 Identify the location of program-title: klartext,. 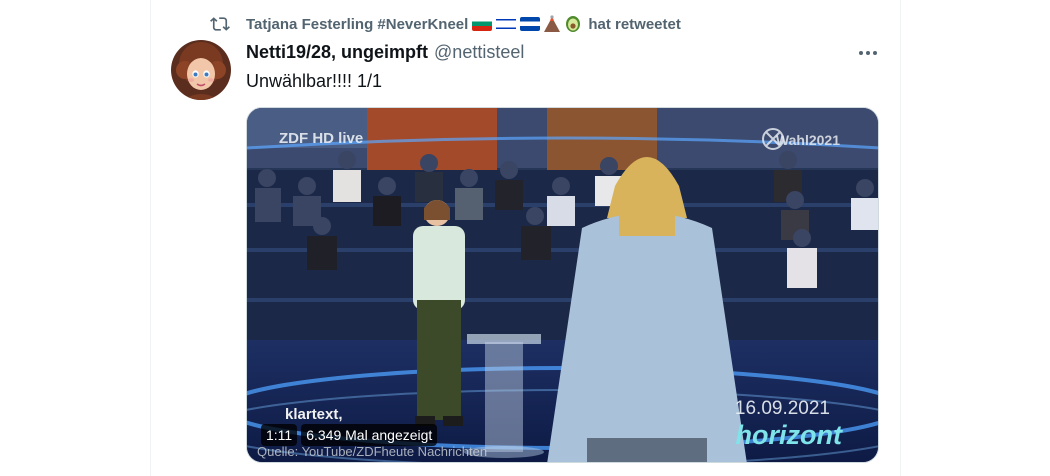
(314, 414).